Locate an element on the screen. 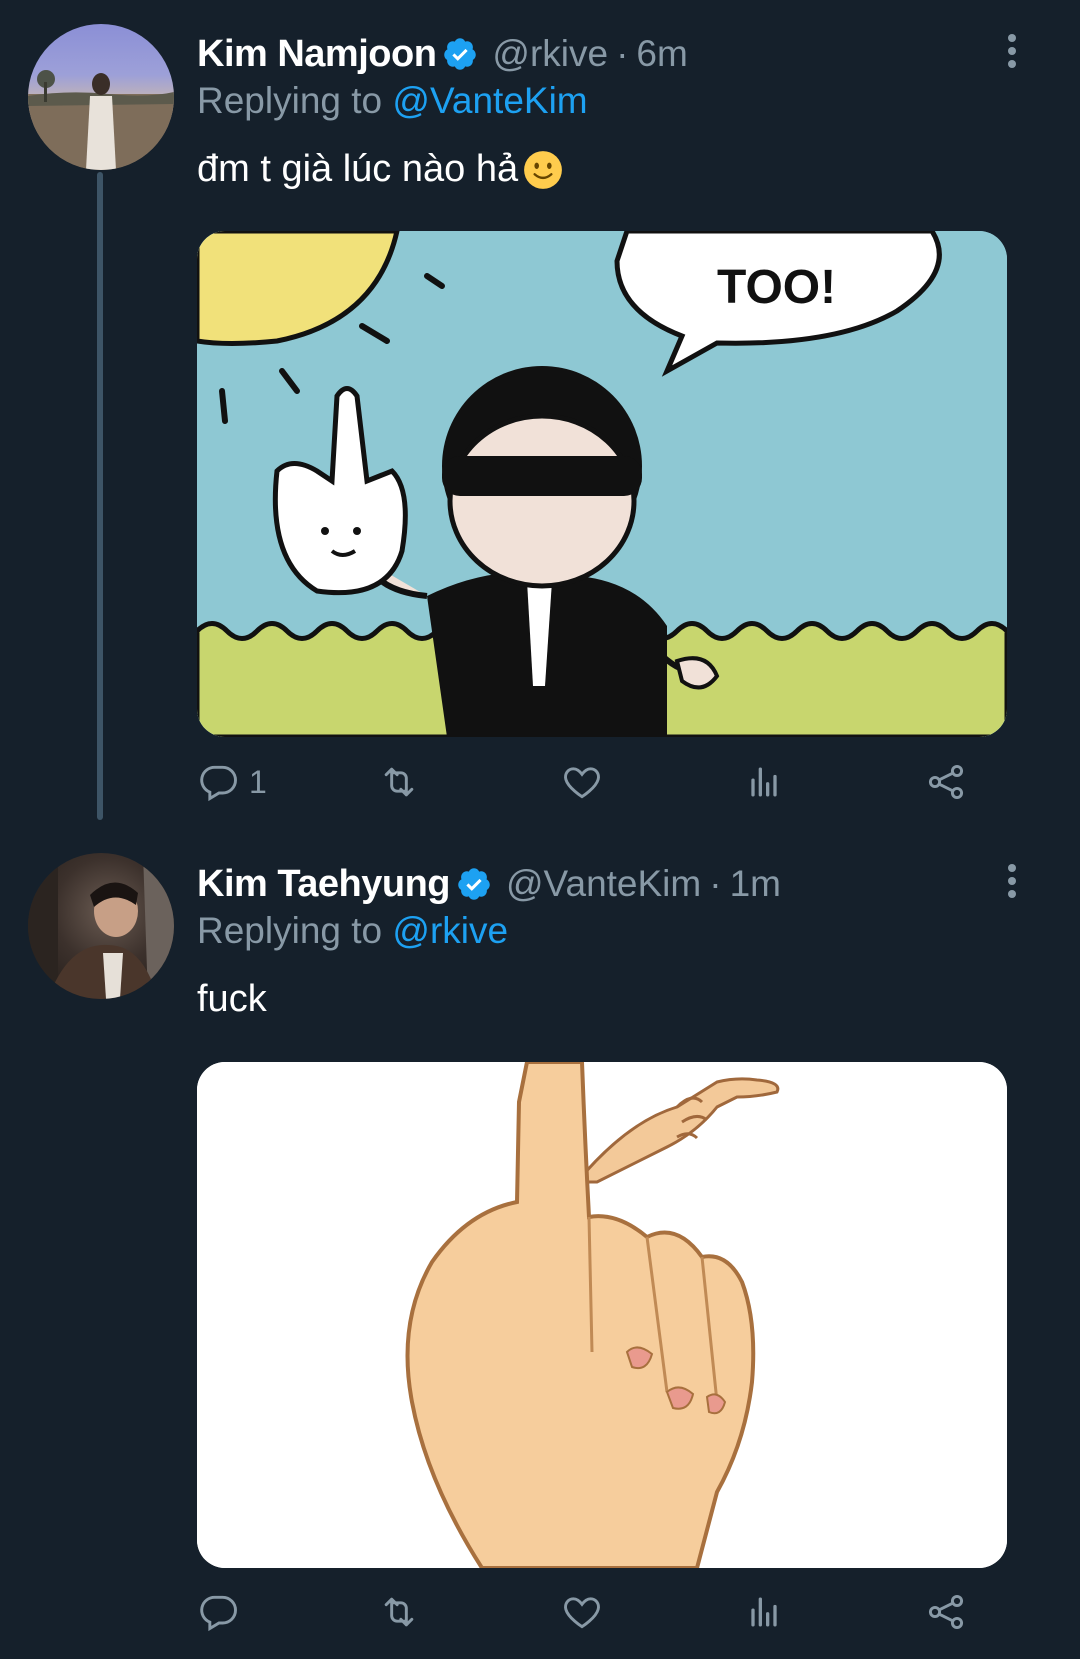  speech-bubble-text: TOO! is located at coordinates (776, 287).